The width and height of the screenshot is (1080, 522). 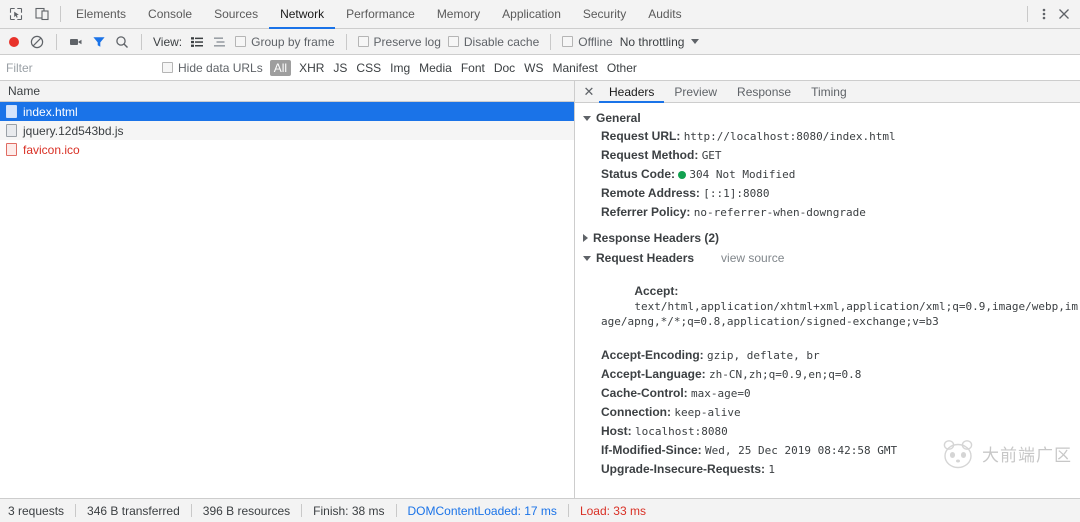 I want to click on filter-type-img: Img, so click(x=400, y=68).